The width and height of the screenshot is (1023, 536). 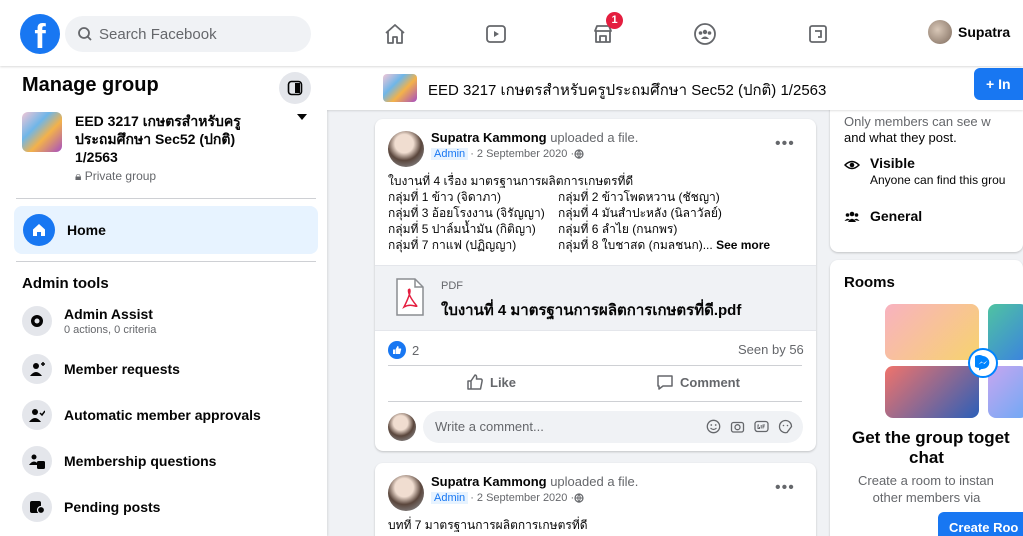 What do you see at coordinates (771, 349) in the screenshot?
I see `seen-by-count: Seen by 56` at bounding box center [771, 349].